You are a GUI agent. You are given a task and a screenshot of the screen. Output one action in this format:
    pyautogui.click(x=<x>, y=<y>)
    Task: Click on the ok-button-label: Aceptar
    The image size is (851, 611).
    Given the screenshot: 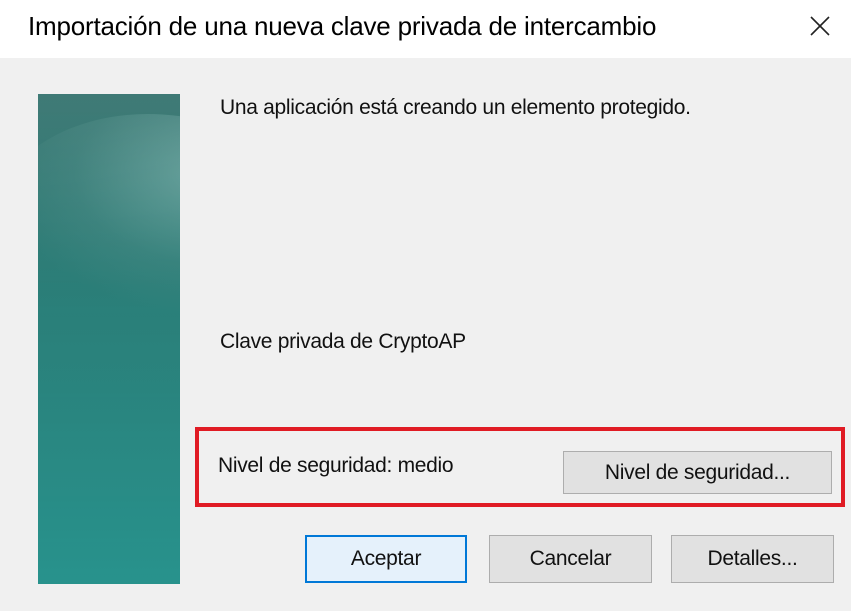 What is the action you would take?
    pyautogui.click(x=386, y=558)
    